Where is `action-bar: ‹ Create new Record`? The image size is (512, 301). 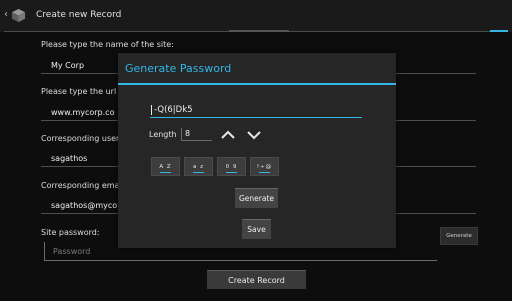 action-bar: ‹ Create new Record is located at coordinates (256, 16).